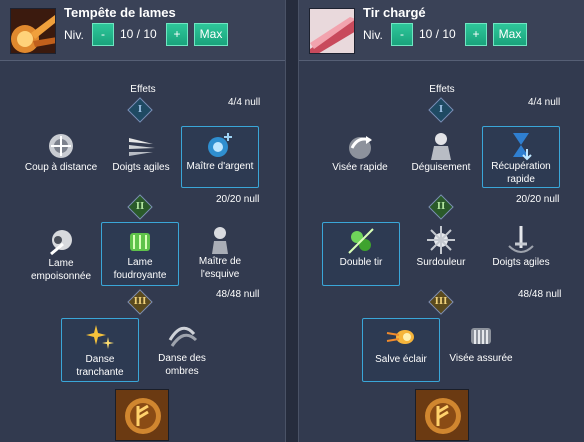  What do you see at coordinates (441, 167) in the screenshot?
I see `tripod-label: Déguisement` at bounding box center [441, 167].